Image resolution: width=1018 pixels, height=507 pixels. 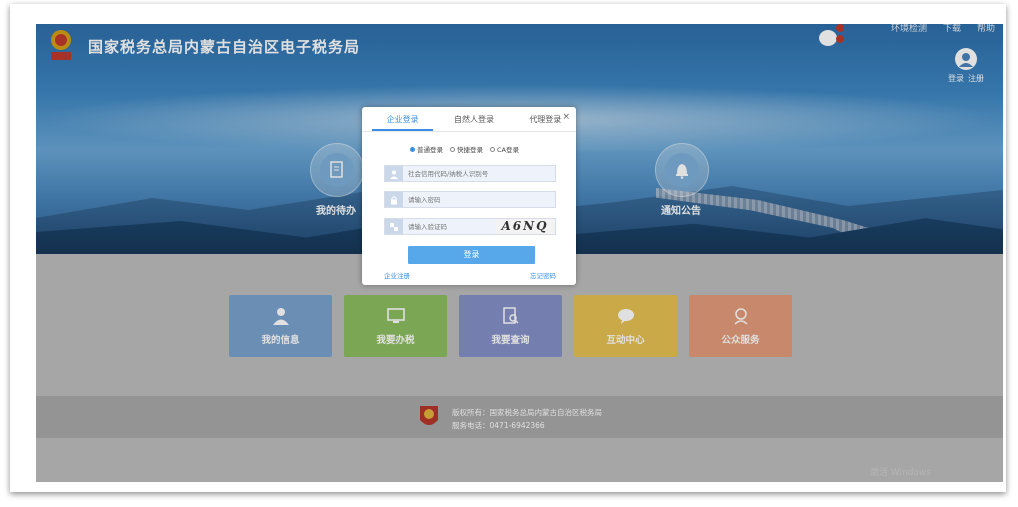 What do you see at coordinates (504, 149) in the screenshot?
I see `radio-ca-login: CA登录` at bounding box center [504, 149].